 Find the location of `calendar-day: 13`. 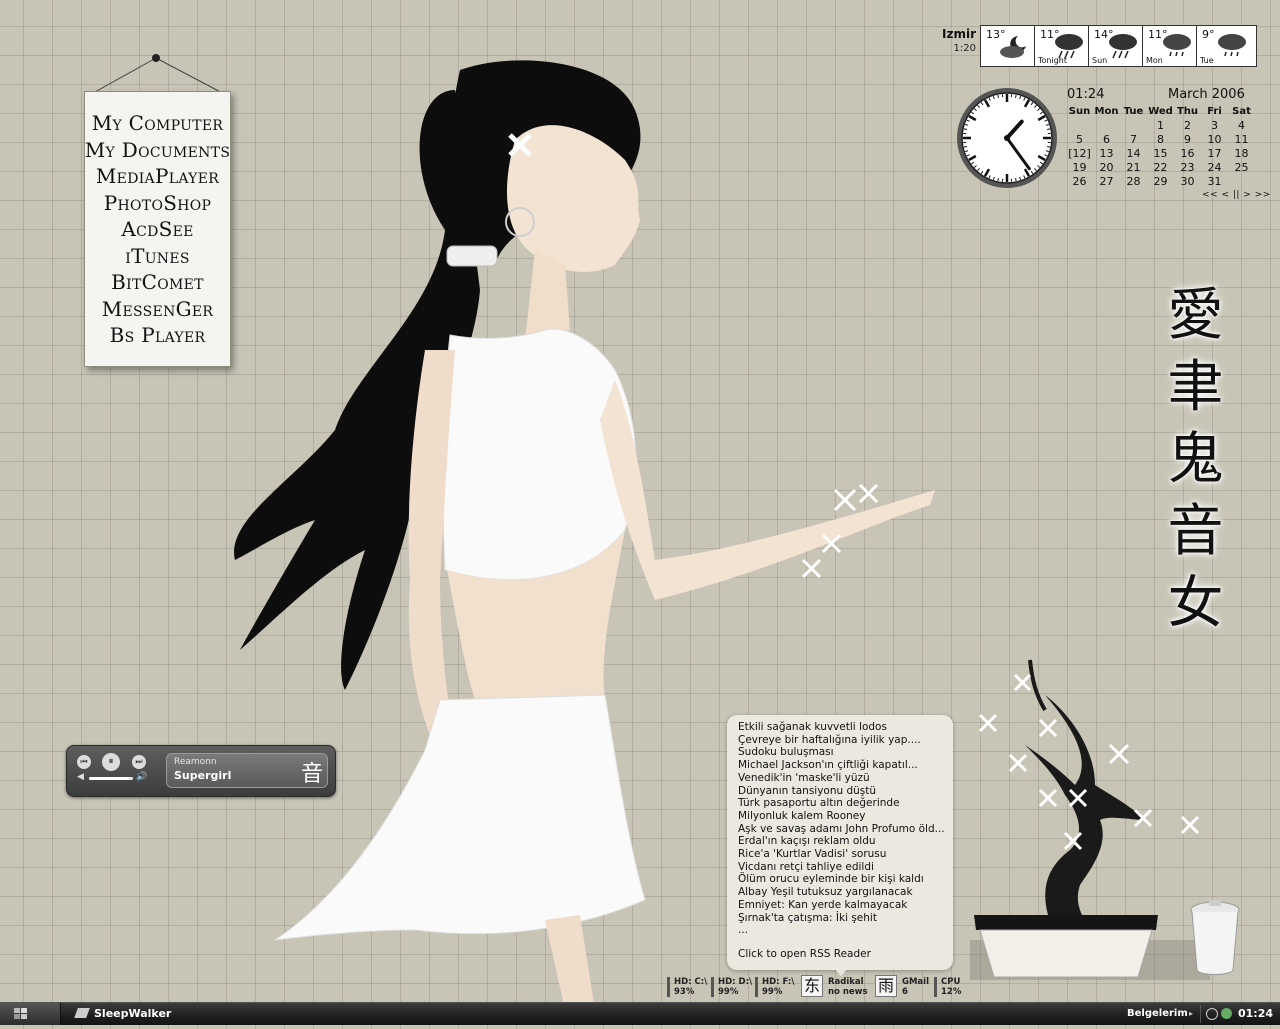

calendar-day: 13 is located at coordinates (1106, 154).